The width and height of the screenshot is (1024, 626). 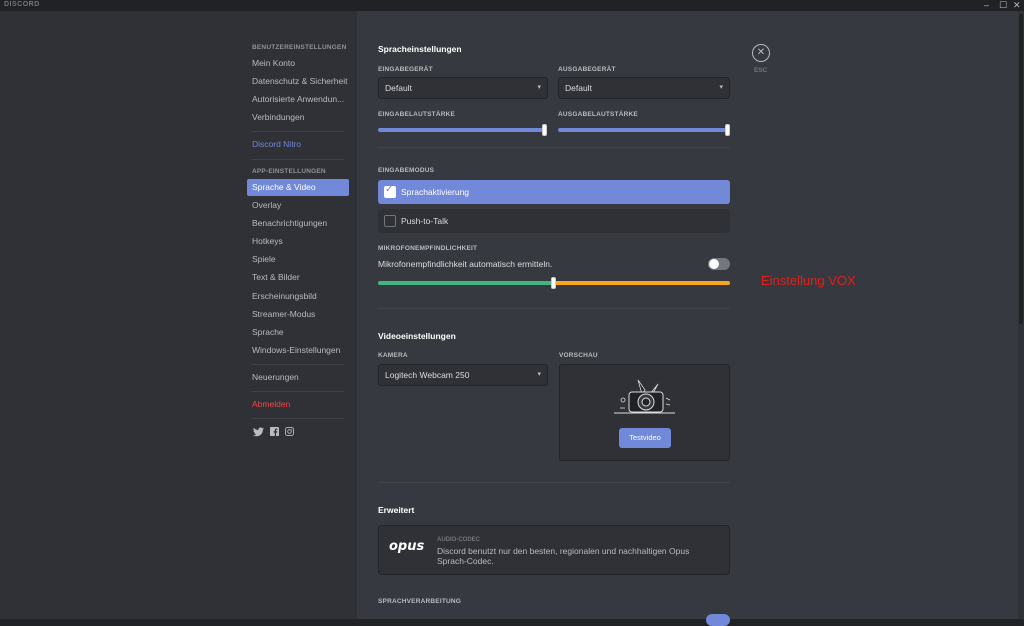 I want to click on sensitivity-auto-toggle, so click(x=719, y=264).